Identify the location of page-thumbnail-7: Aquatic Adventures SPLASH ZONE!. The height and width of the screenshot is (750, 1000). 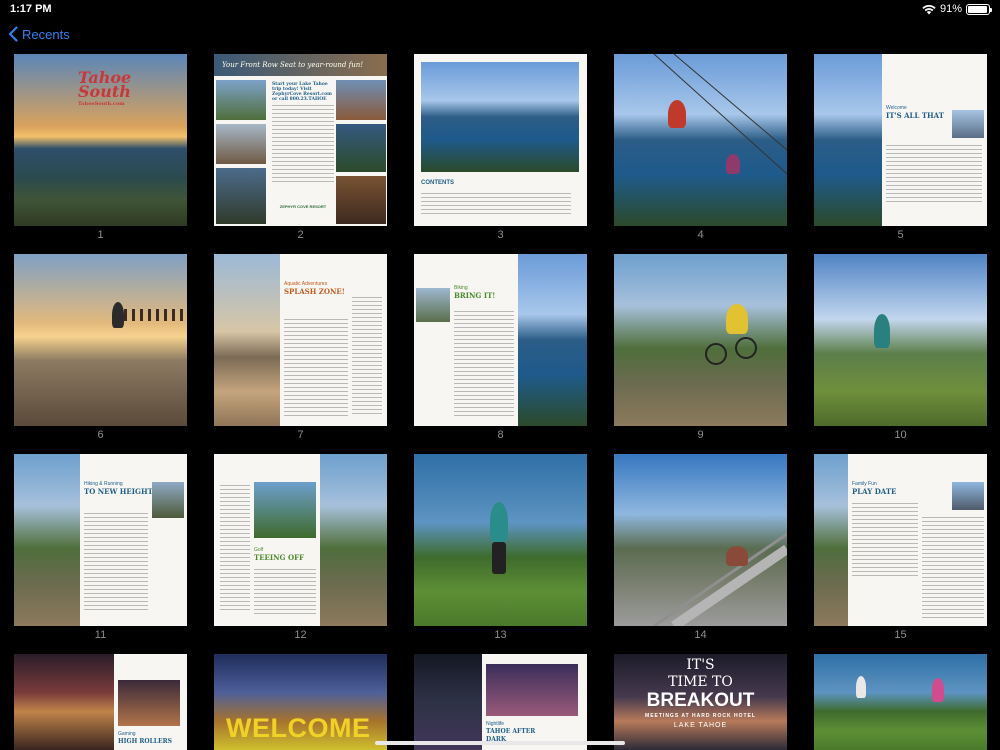
(300, 340).